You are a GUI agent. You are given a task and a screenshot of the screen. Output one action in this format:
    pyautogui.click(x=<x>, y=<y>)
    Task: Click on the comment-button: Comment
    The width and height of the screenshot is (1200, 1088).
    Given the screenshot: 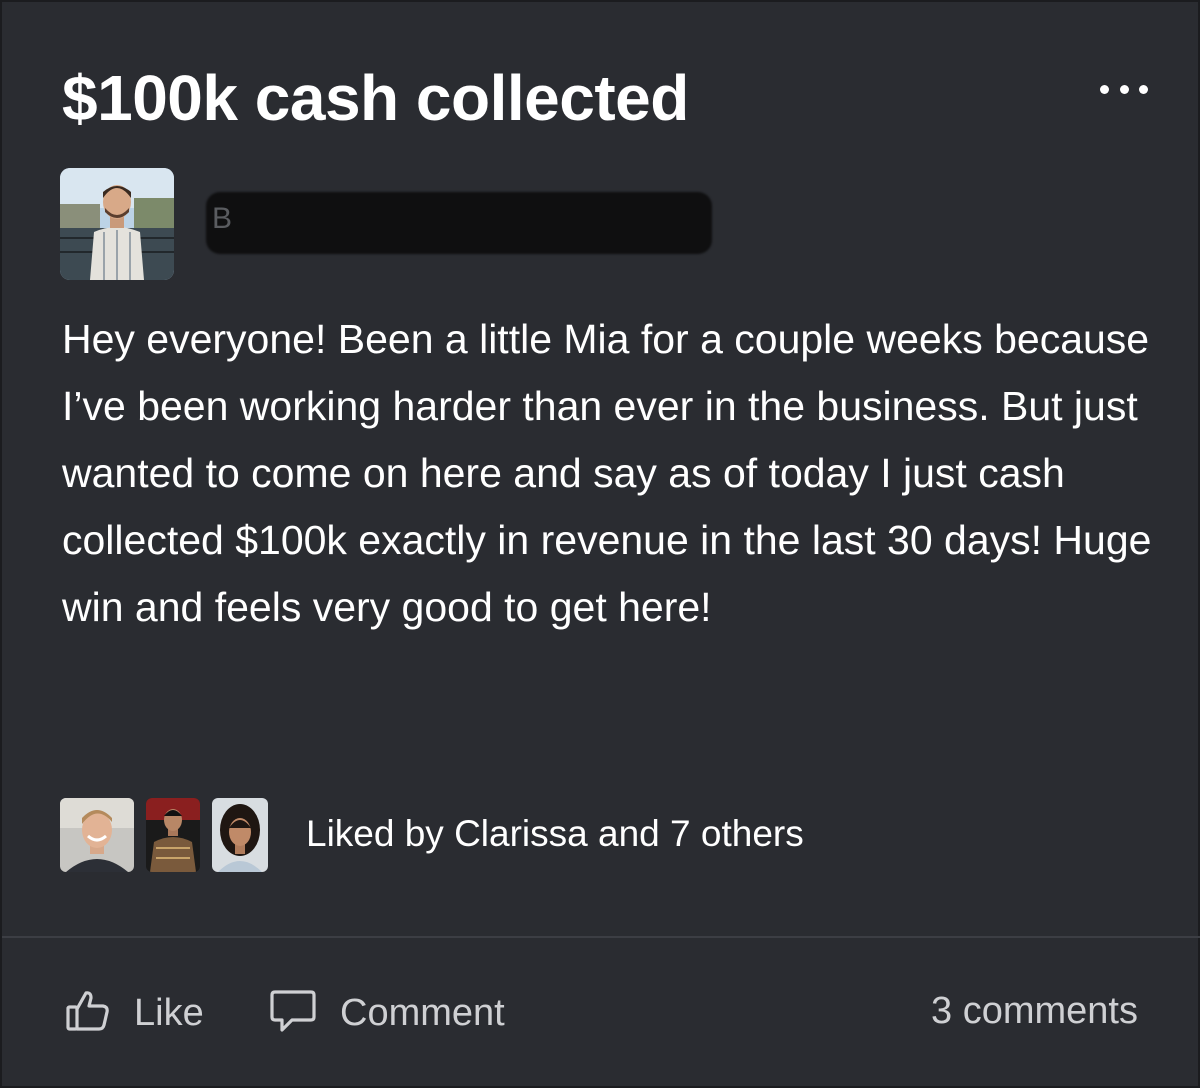 What is the action you would take?
    pyautogui.click(x=386, y=1013)
    